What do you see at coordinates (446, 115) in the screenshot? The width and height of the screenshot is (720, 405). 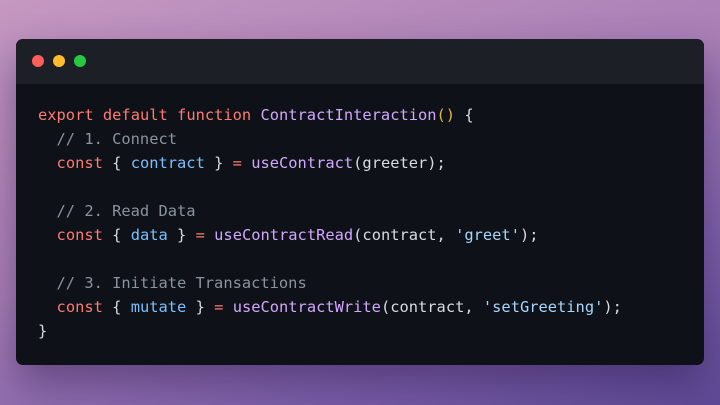 I see `code-token-paren: ()` at bounding box center [446, 115].